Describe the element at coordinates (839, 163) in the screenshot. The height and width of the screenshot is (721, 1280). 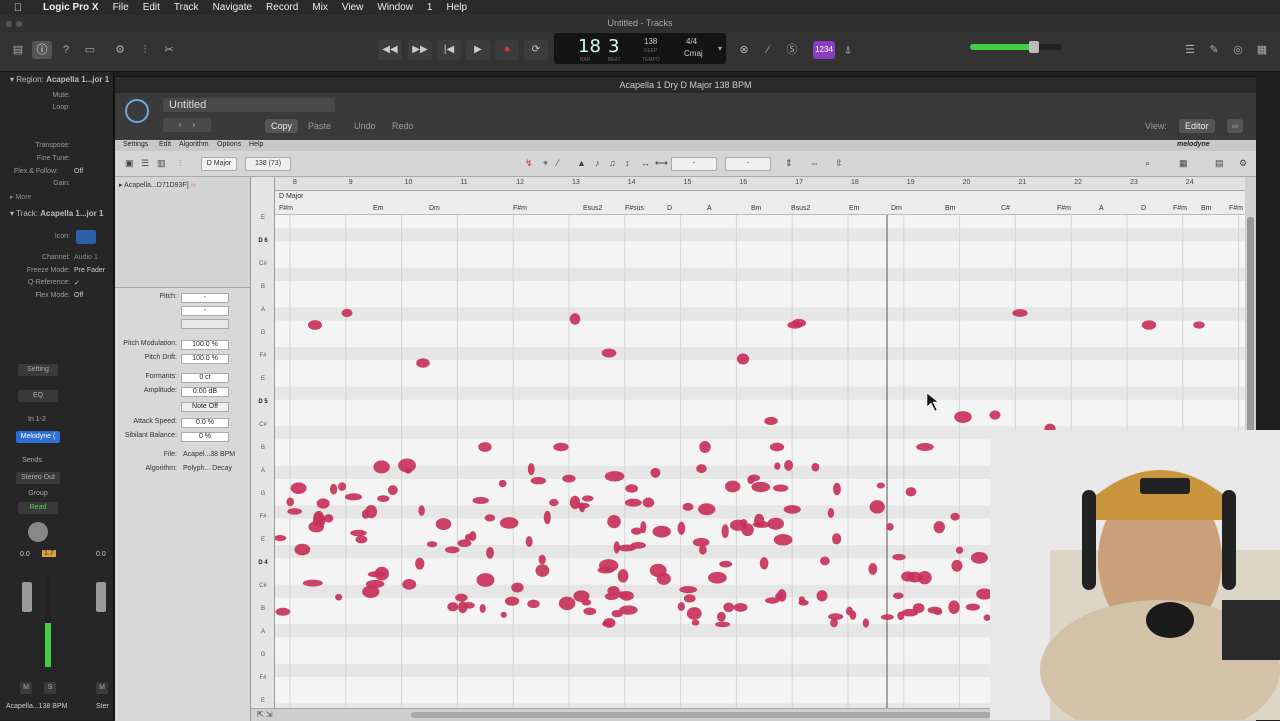
I see `align-icon: ⇳` at that location.